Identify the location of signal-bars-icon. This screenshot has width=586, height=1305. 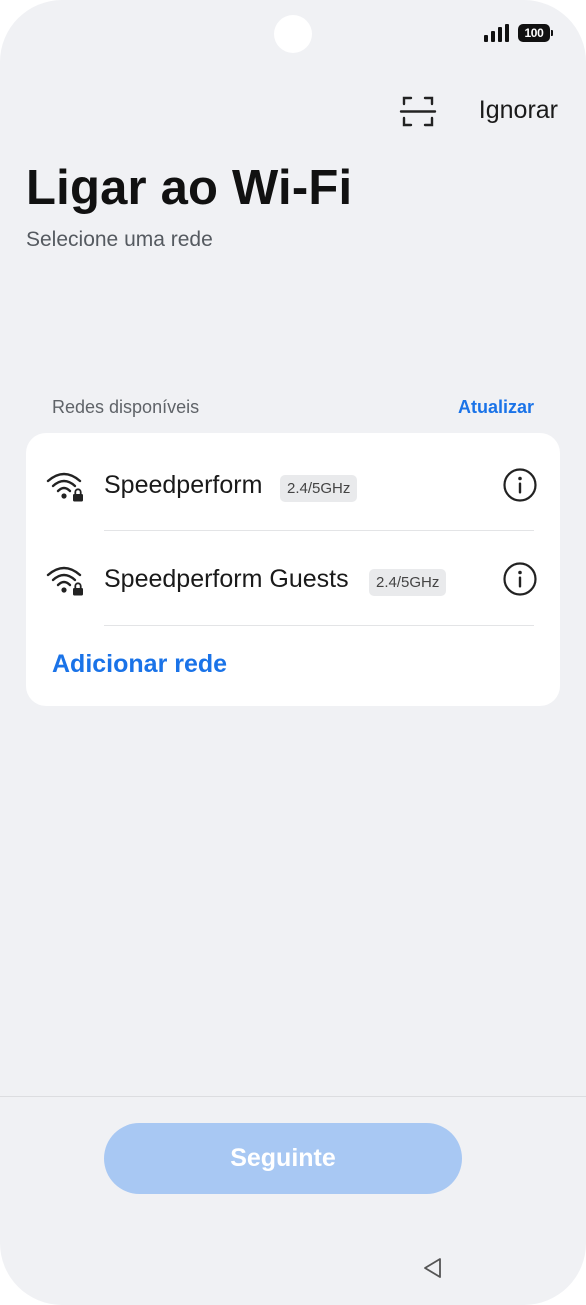
(496, 33).